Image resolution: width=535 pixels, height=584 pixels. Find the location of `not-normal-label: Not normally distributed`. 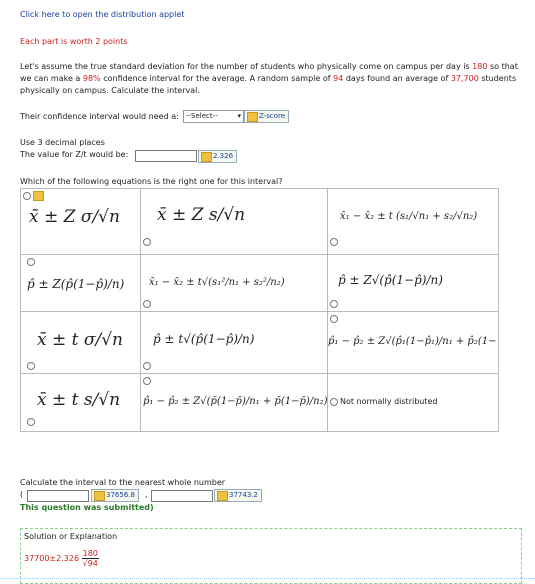

not-normal-label: Not normally distributed is located at coordinates (389, 401).